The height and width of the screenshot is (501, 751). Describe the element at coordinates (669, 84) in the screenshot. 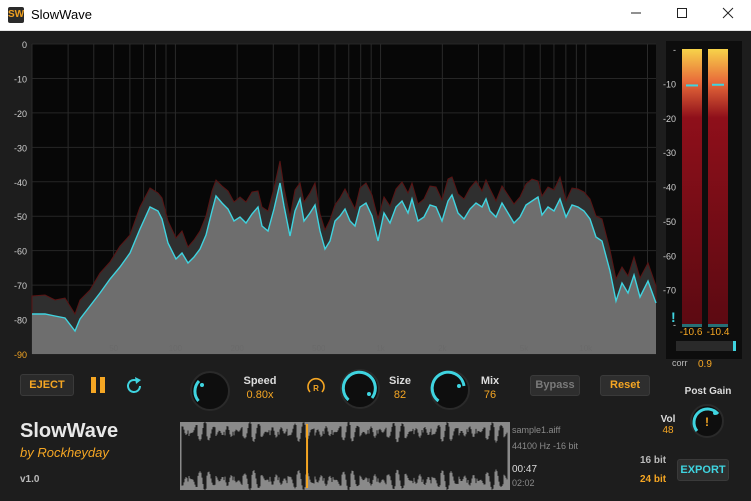

I see `meter-scale-label: -10` at that location.